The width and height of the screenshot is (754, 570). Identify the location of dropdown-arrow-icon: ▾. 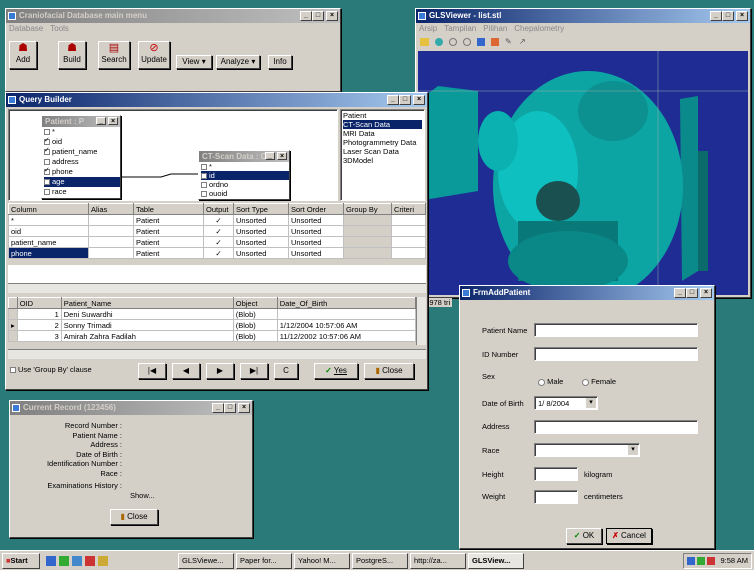
(633, 450).